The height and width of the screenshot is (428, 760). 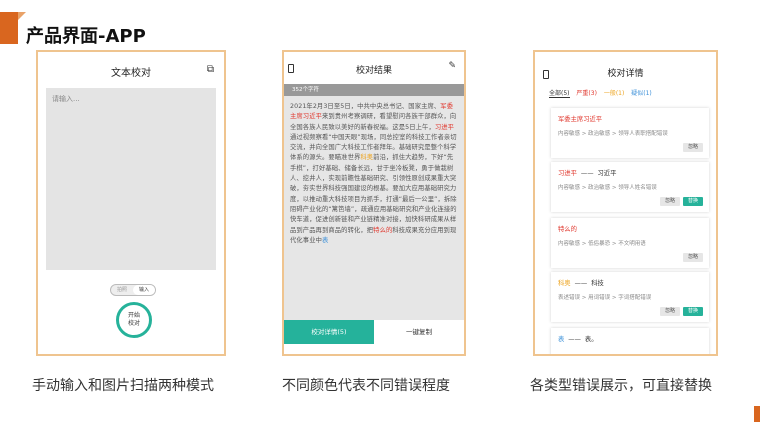 I want to click on error-card: 特么的 内容敏感 > 低俗暴恐 > 不文明用语 忽略, so click(x=630, y=243).